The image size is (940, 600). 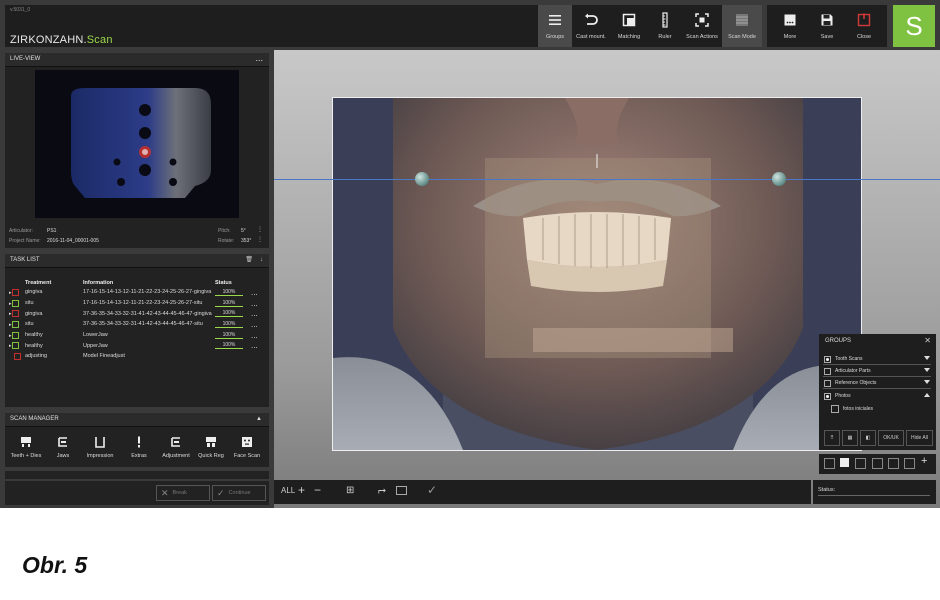 What do you see at coordinates (137, 420) in the screenshot?
I see `scan-manager-header: SCAN MANAGER ▲` at bounding box center [137, 420].